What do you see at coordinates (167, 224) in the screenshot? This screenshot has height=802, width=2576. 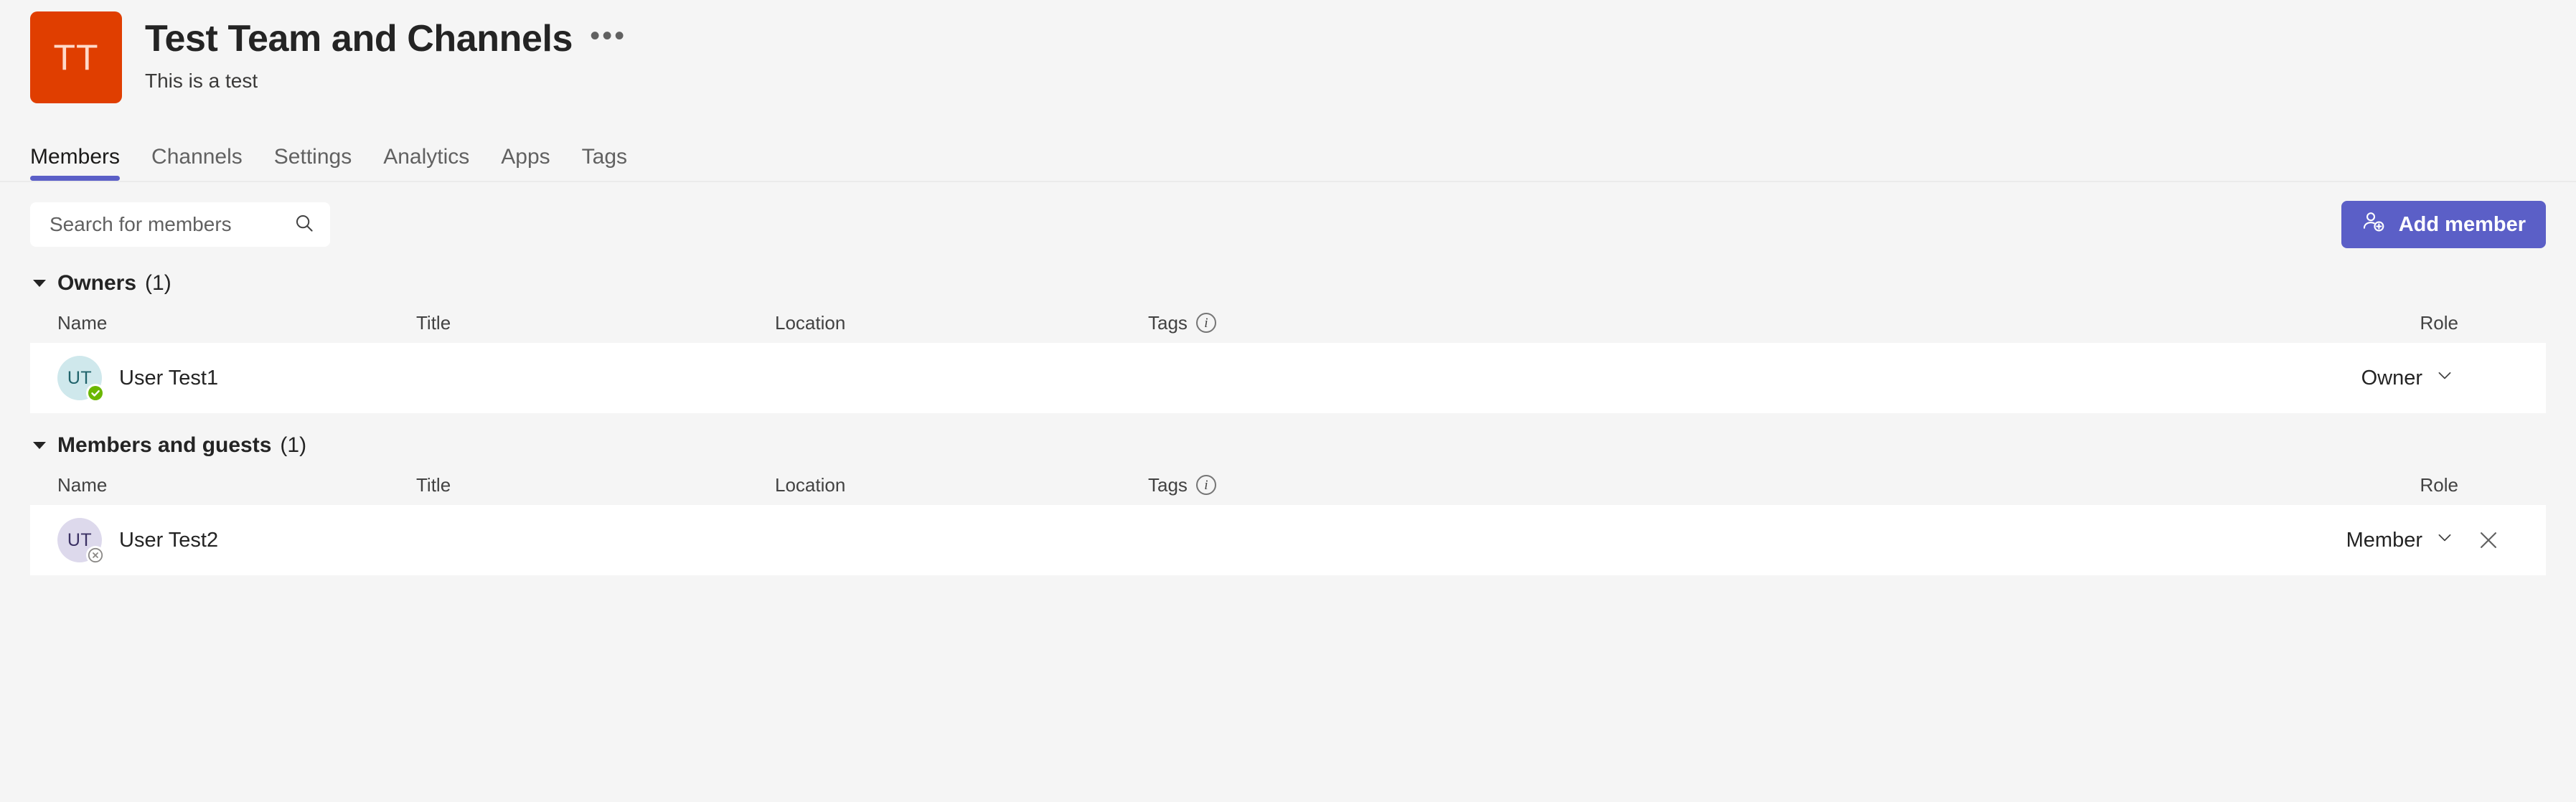 I see `search-input` at bounding box center [167, 224].